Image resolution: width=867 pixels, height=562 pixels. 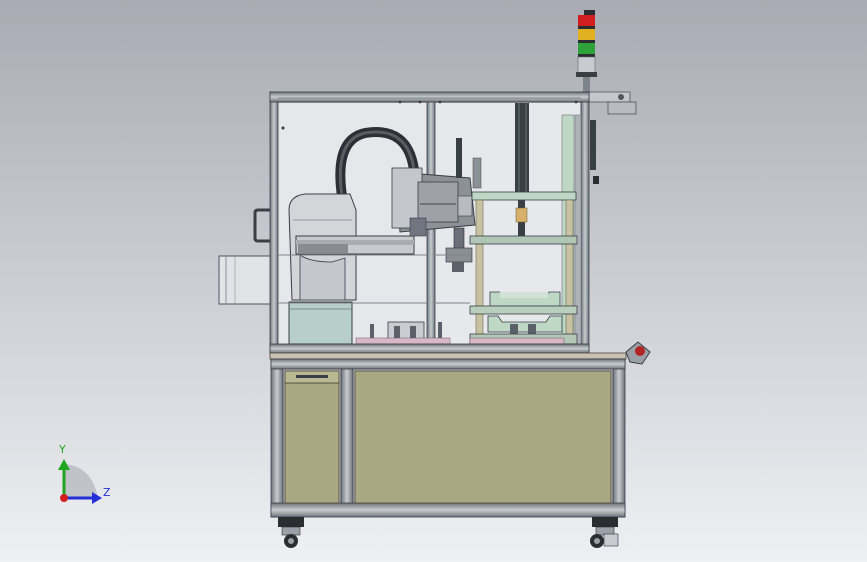 I want to click on frame-post-right, so click(x=585, y=223).